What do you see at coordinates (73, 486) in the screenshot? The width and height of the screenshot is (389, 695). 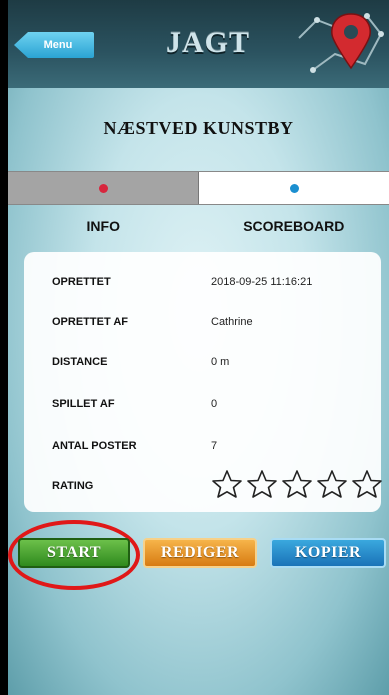 I see `rating-label: RATING` at bounding box center [73, 486].